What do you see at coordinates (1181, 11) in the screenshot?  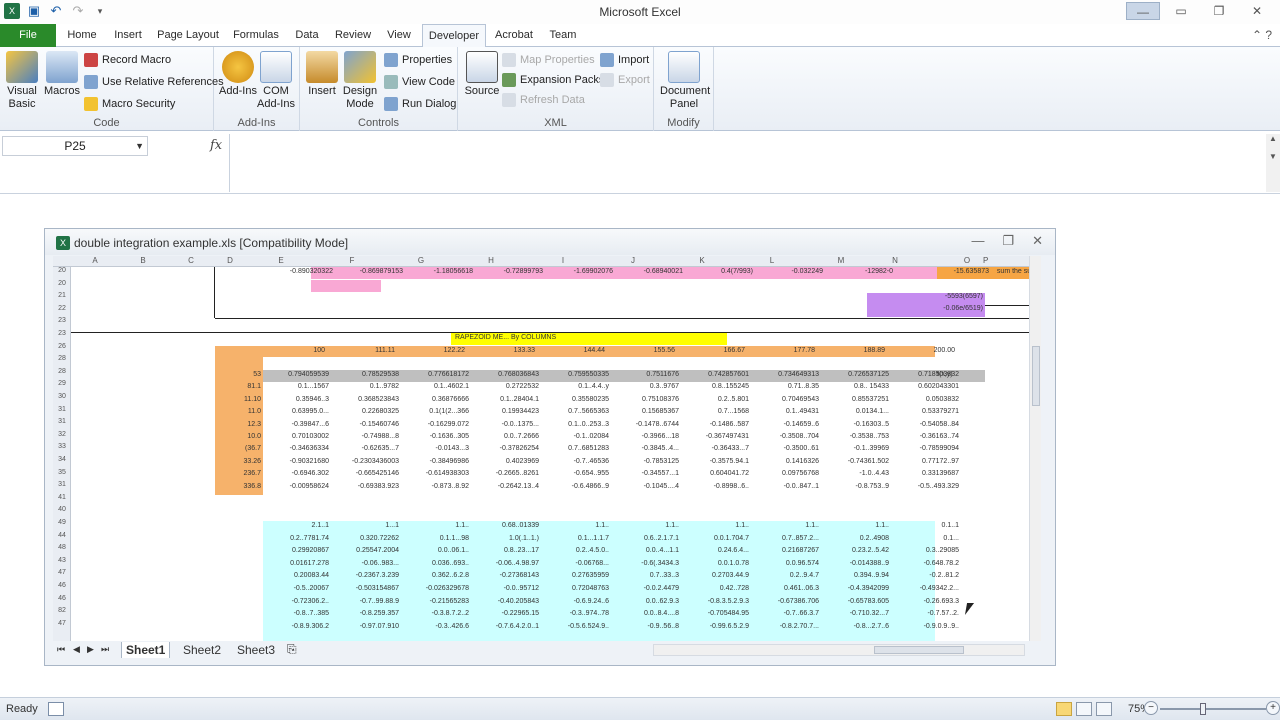 I see `restore-button: ▭` at bounding box center [1181, 11].